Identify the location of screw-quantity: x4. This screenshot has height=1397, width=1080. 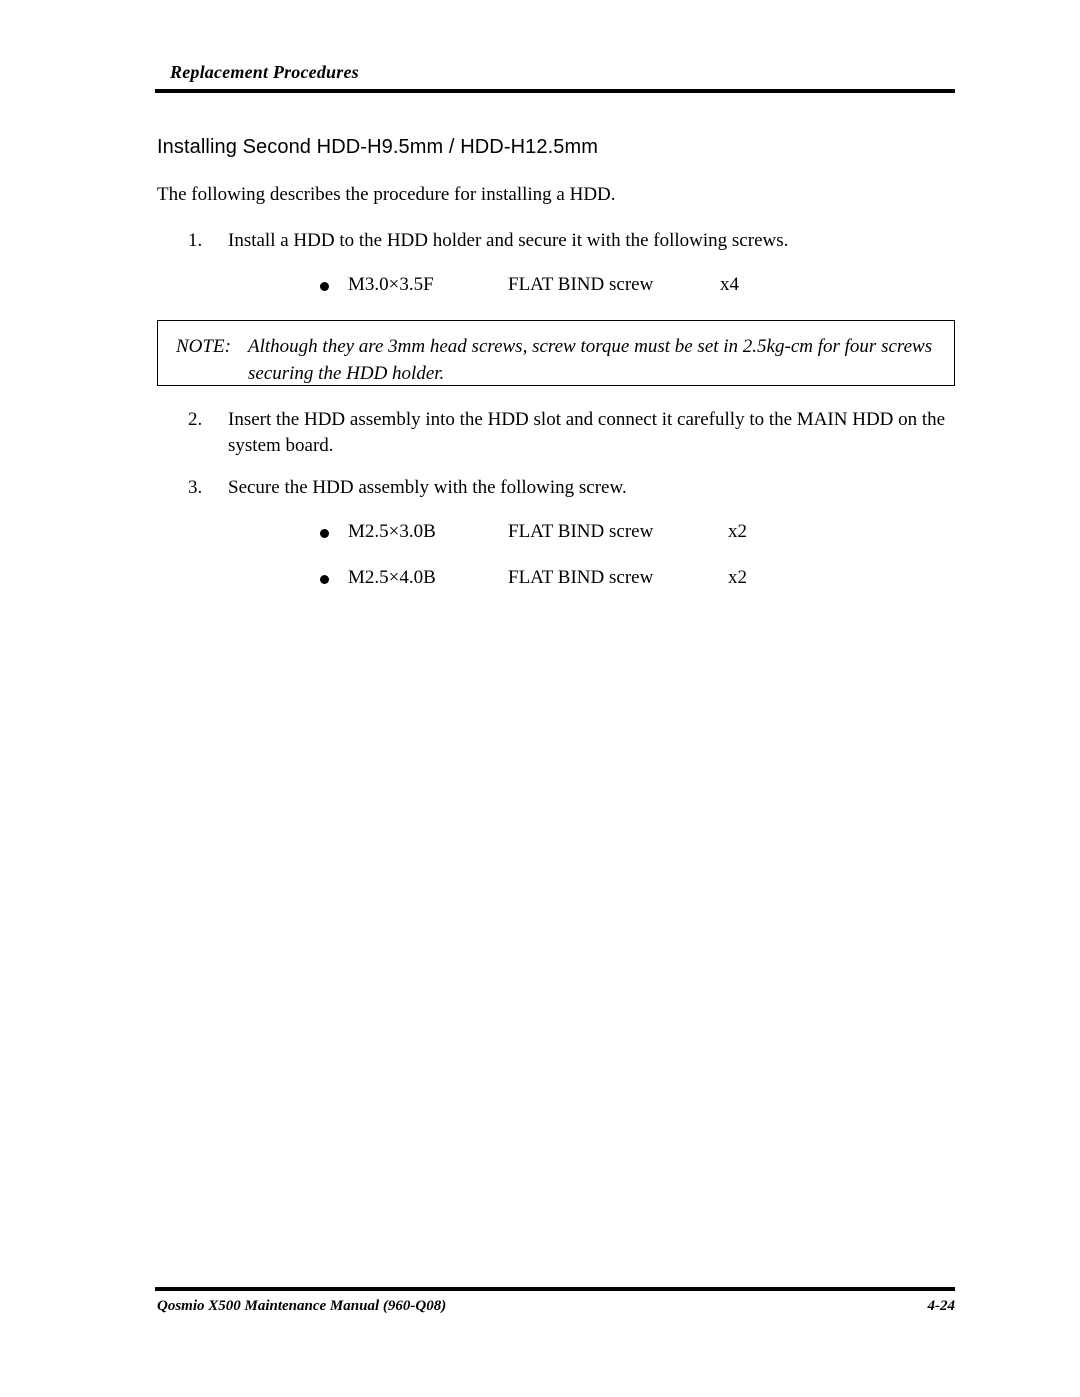
(729, 284).